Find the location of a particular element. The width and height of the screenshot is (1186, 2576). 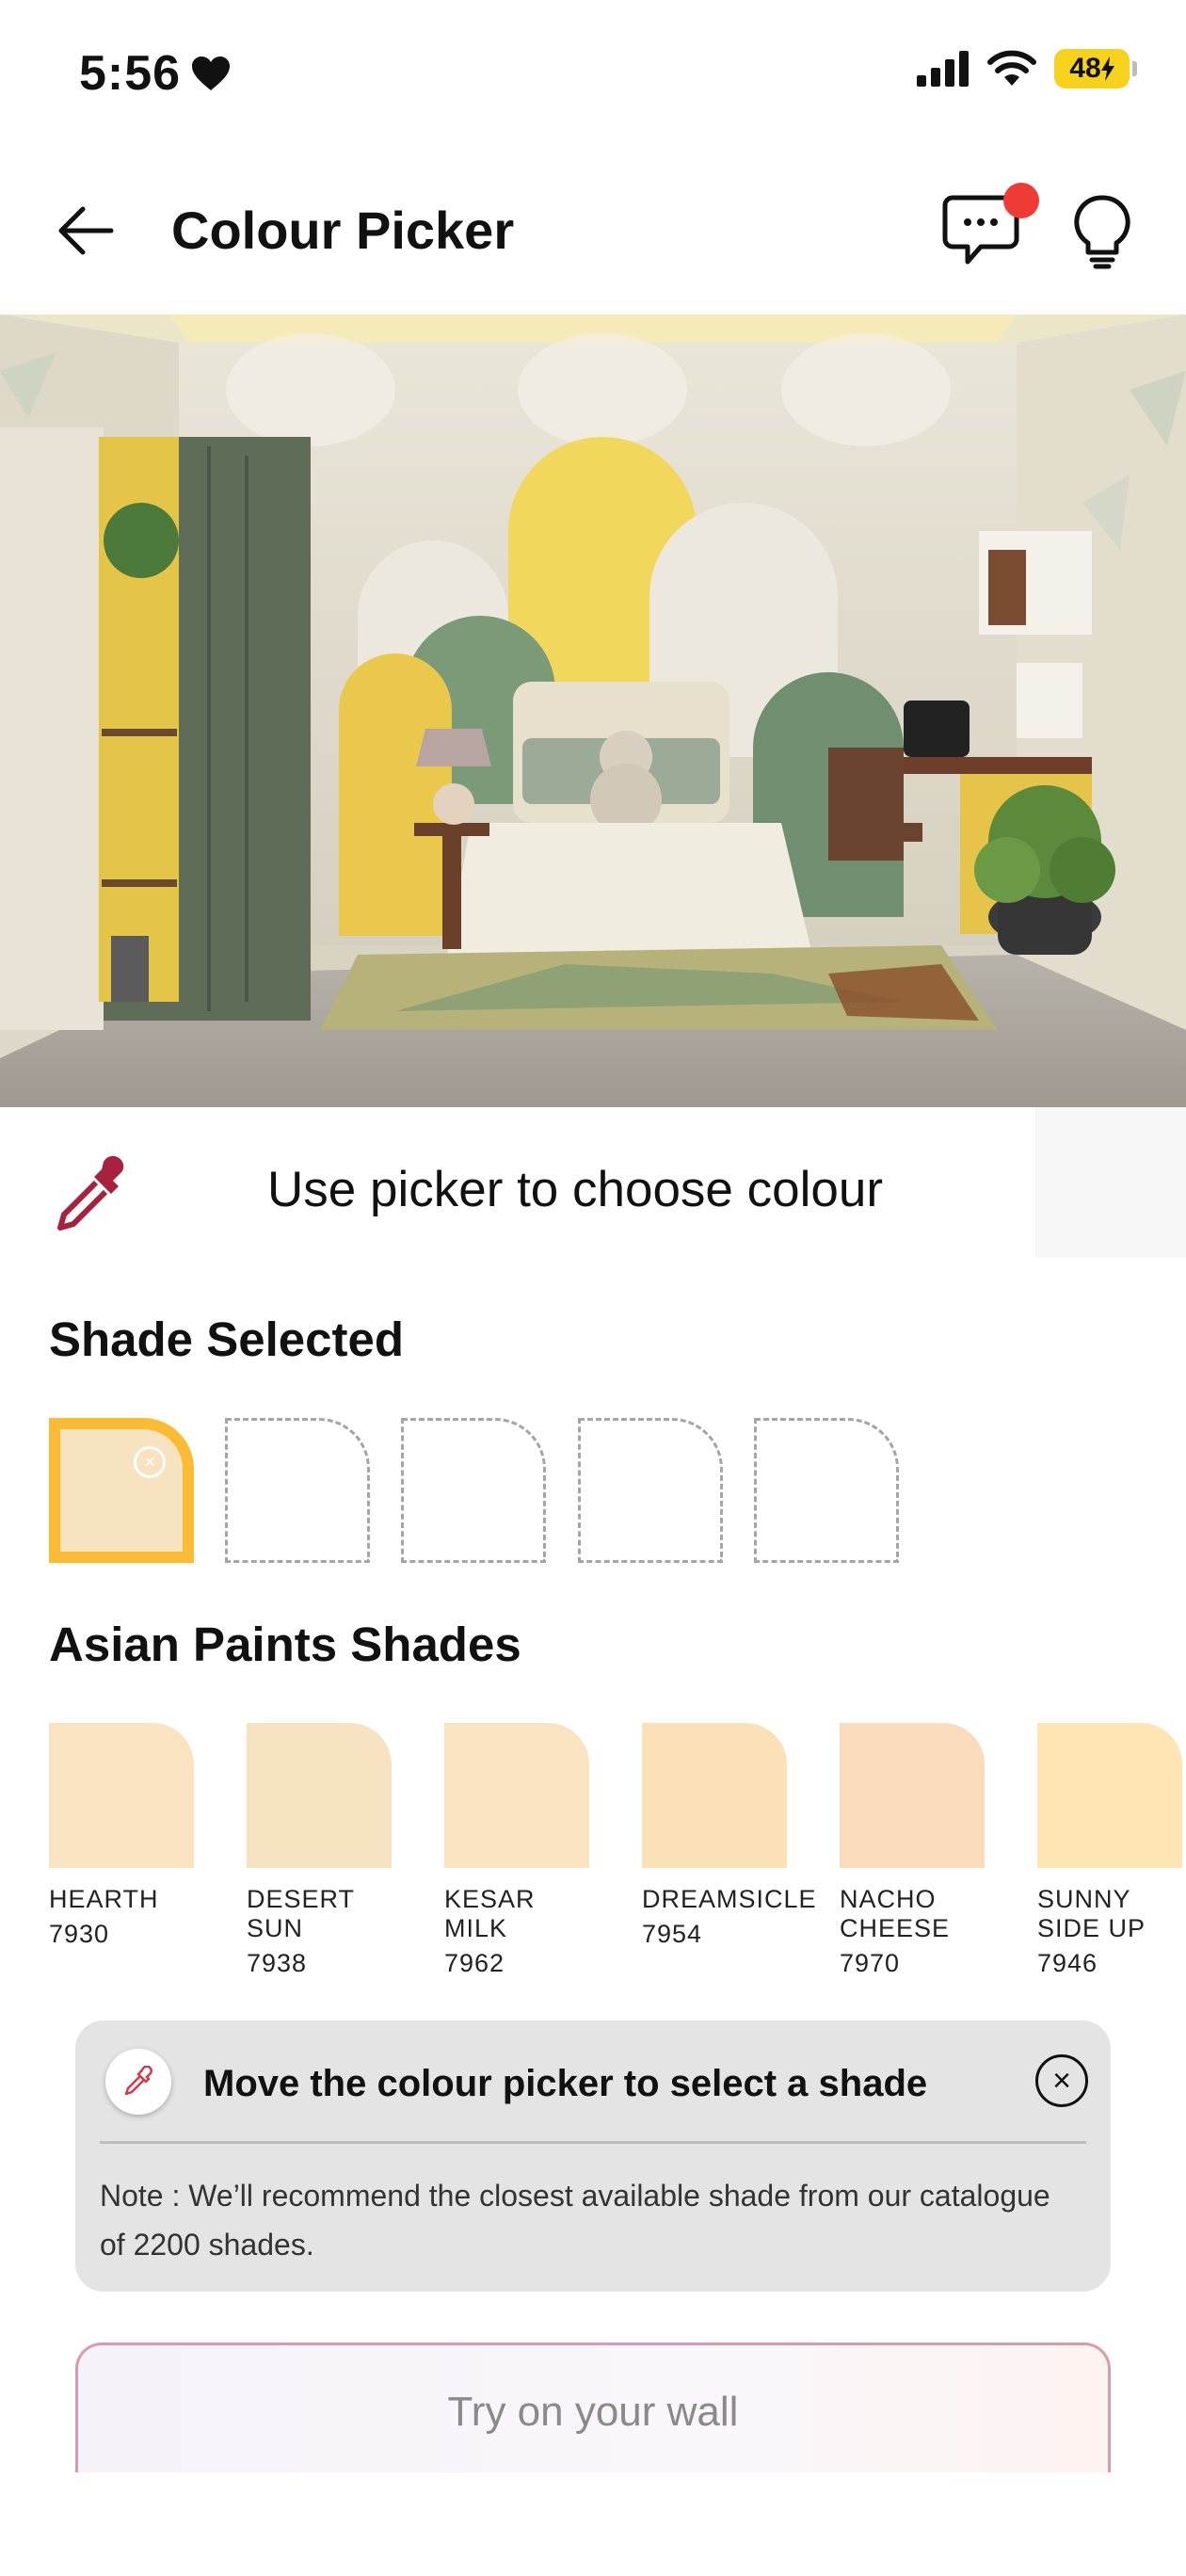

swatch-code: 7930 is located at coordinates (79, 1934).